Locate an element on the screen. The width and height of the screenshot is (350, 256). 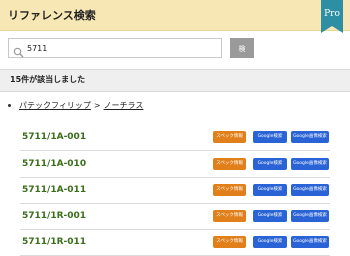
result-summary-bar: 15件が該当しました is located at coordinates (175, 80).